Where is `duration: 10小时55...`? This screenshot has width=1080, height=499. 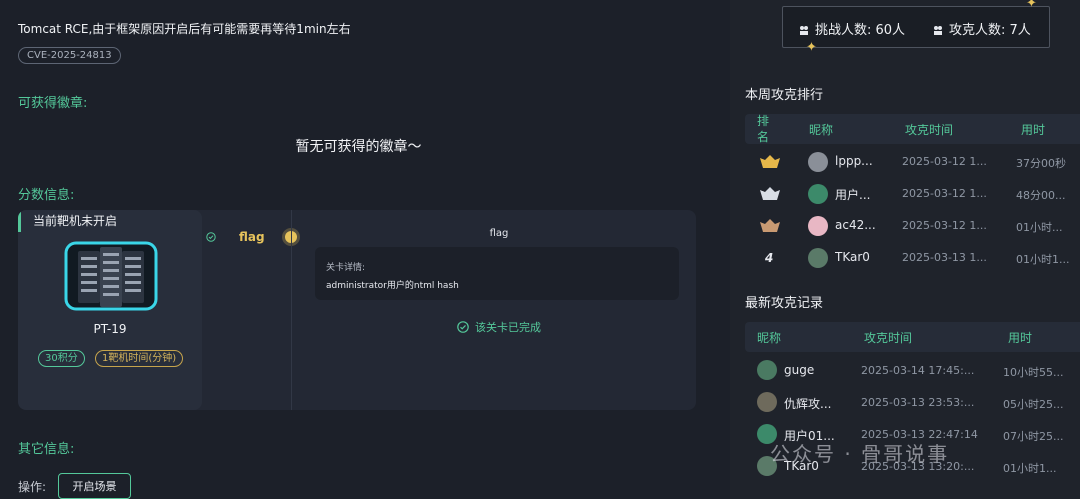 duration: 10小时55... is located at coordinates (1033, 372).